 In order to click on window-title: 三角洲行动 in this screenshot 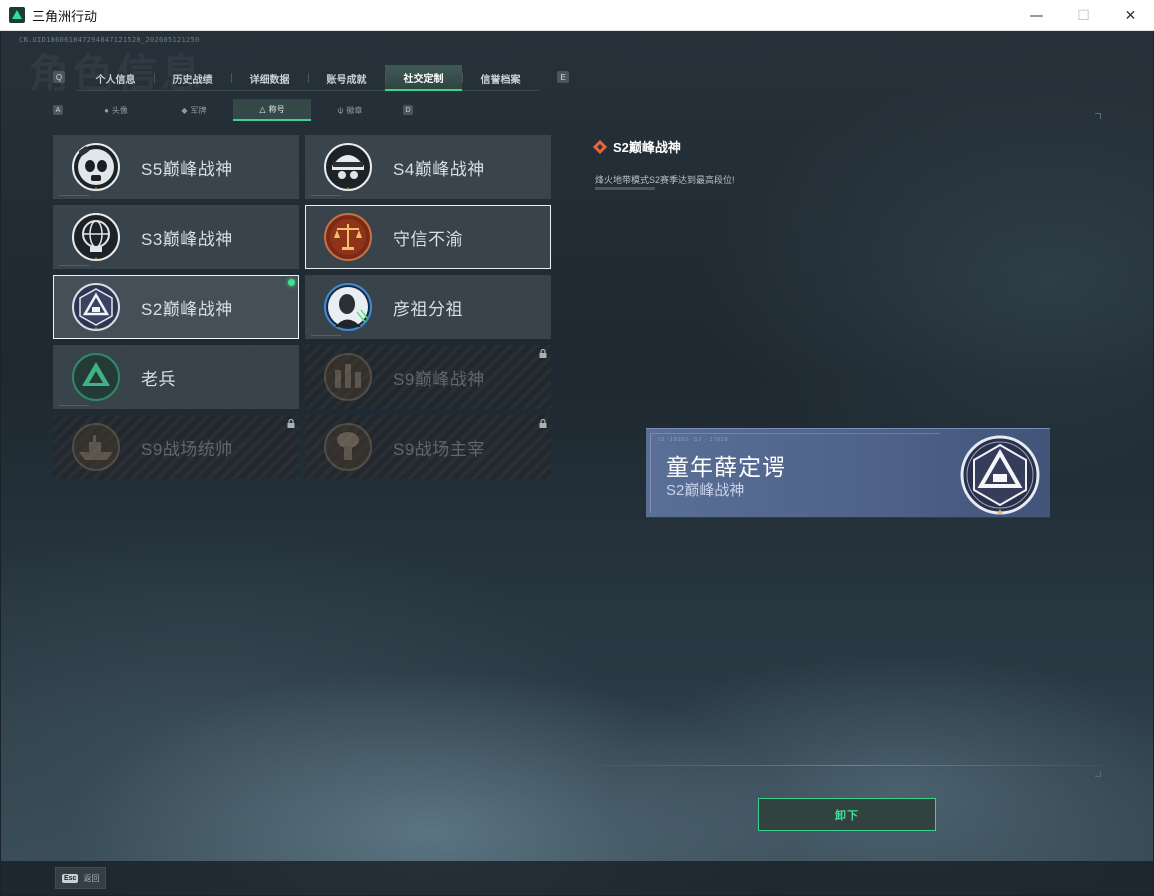, I will do `click(65, 16)`.